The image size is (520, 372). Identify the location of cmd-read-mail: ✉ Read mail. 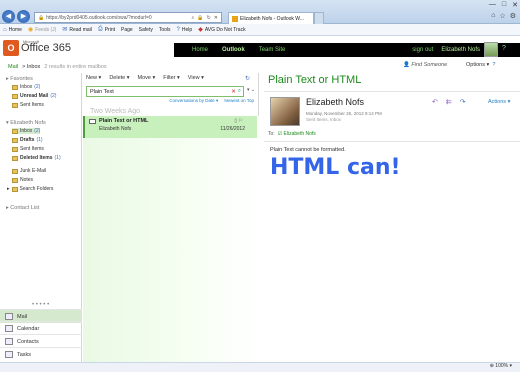
(77, 30).